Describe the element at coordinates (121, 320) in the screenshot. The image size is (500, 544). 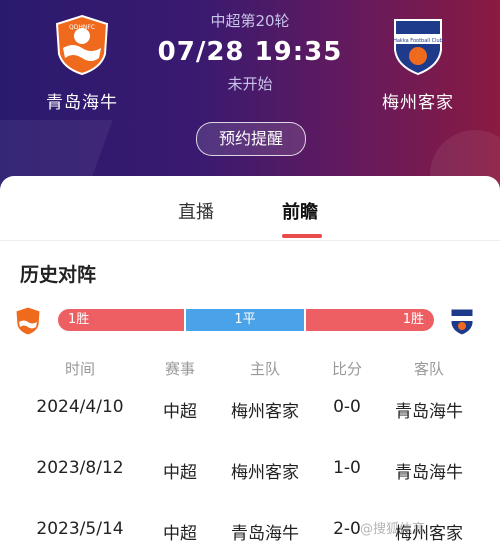
I see `home-wins-segment: 1胜` at that location.